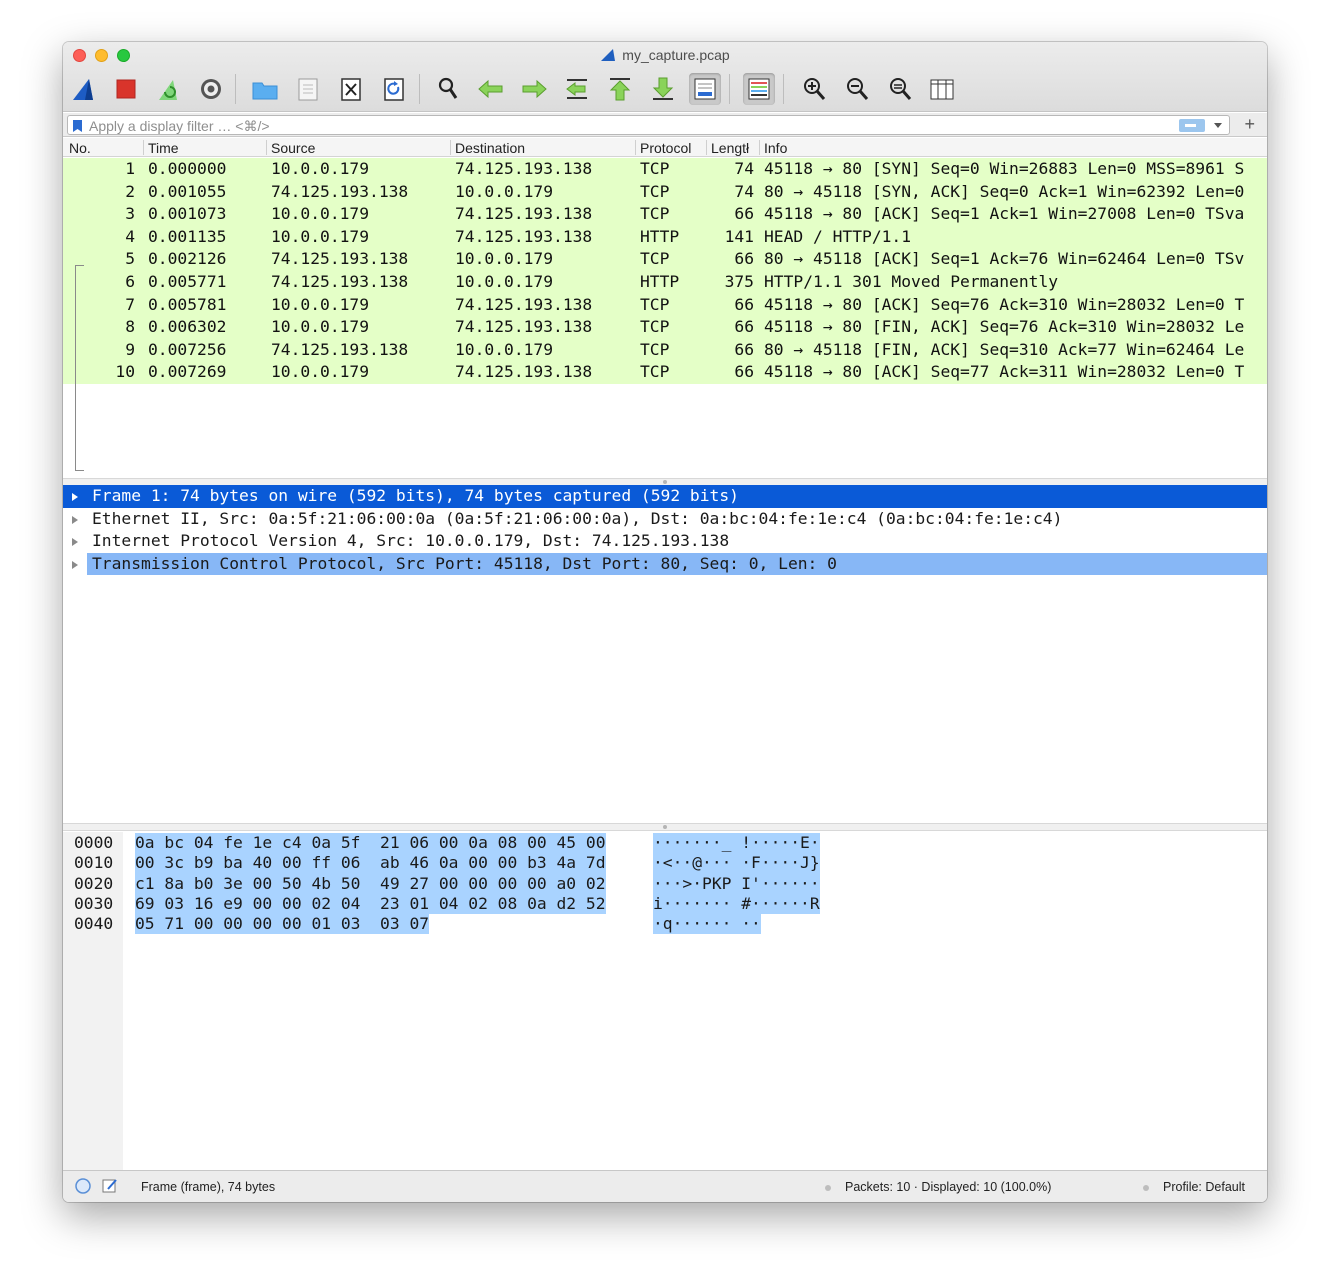 The width and height of the screenshot is (1330, 1285). What do you see at coordinates (110, 1187) in the screenshot?
I see `capture-comment-icon` at bounding box center [110, 1187].